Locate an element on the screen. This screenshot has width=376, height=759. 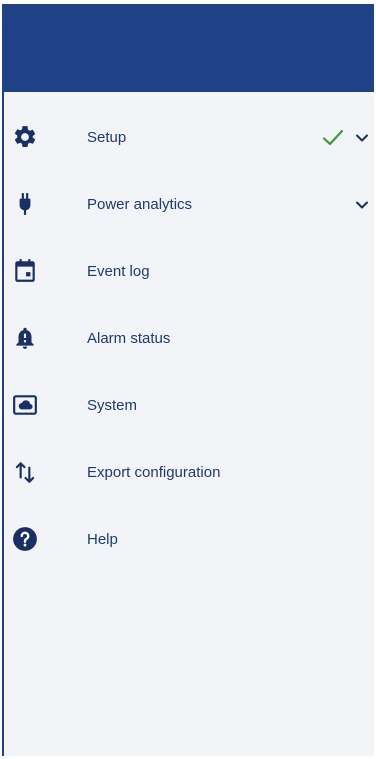
nav-item-system: System is located at coordinates (189, 405).